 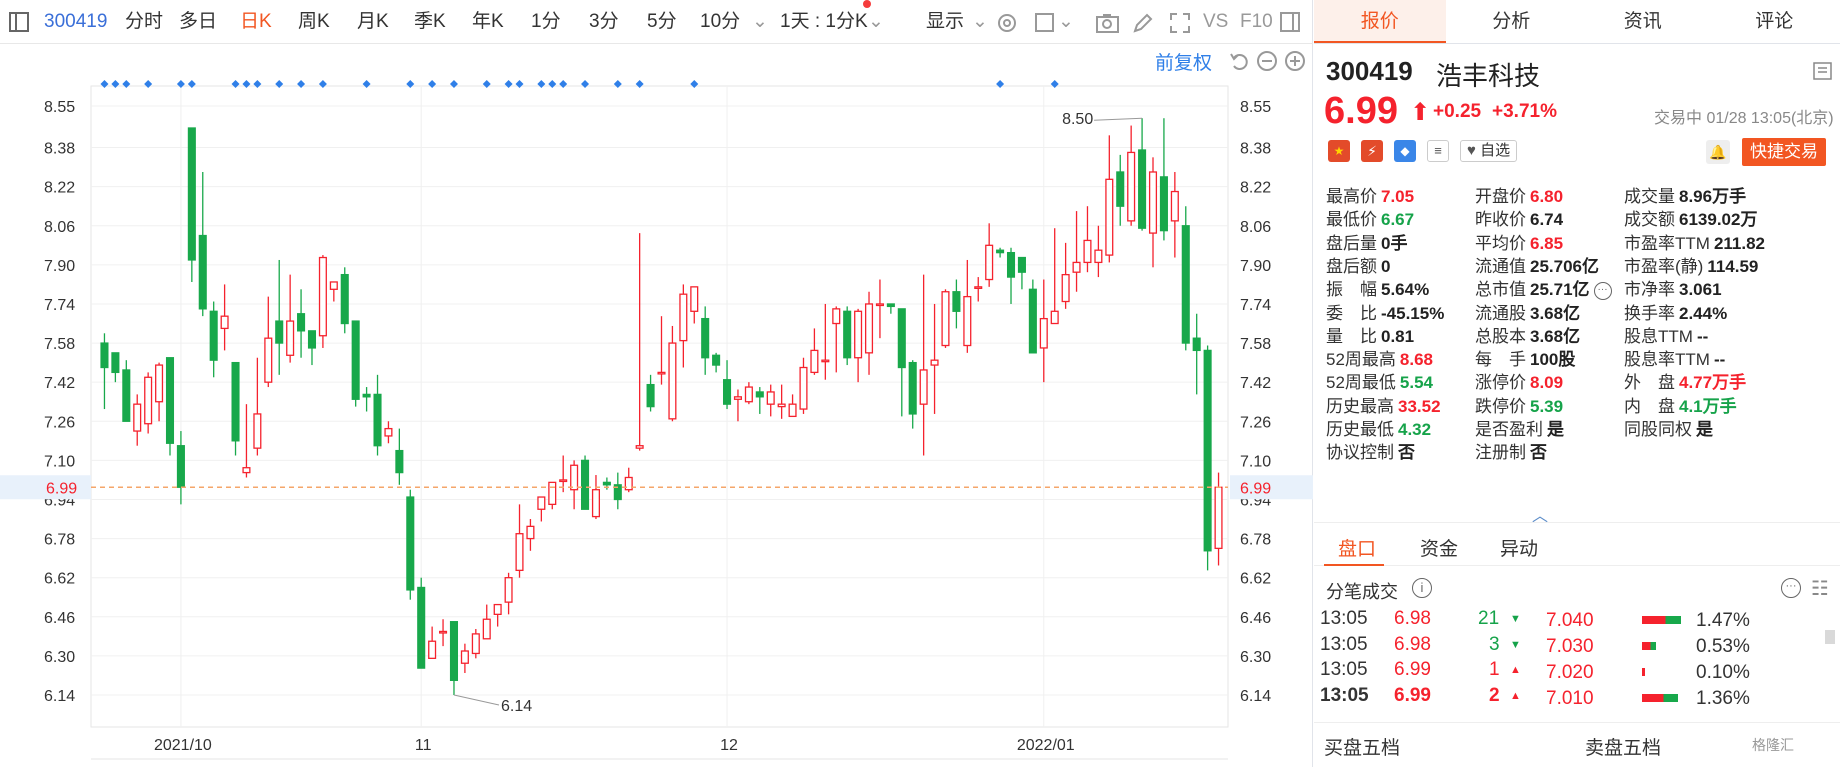 I want to click on quote-cell: 内 盘 4.1万手, so click(x=1680, y=404).